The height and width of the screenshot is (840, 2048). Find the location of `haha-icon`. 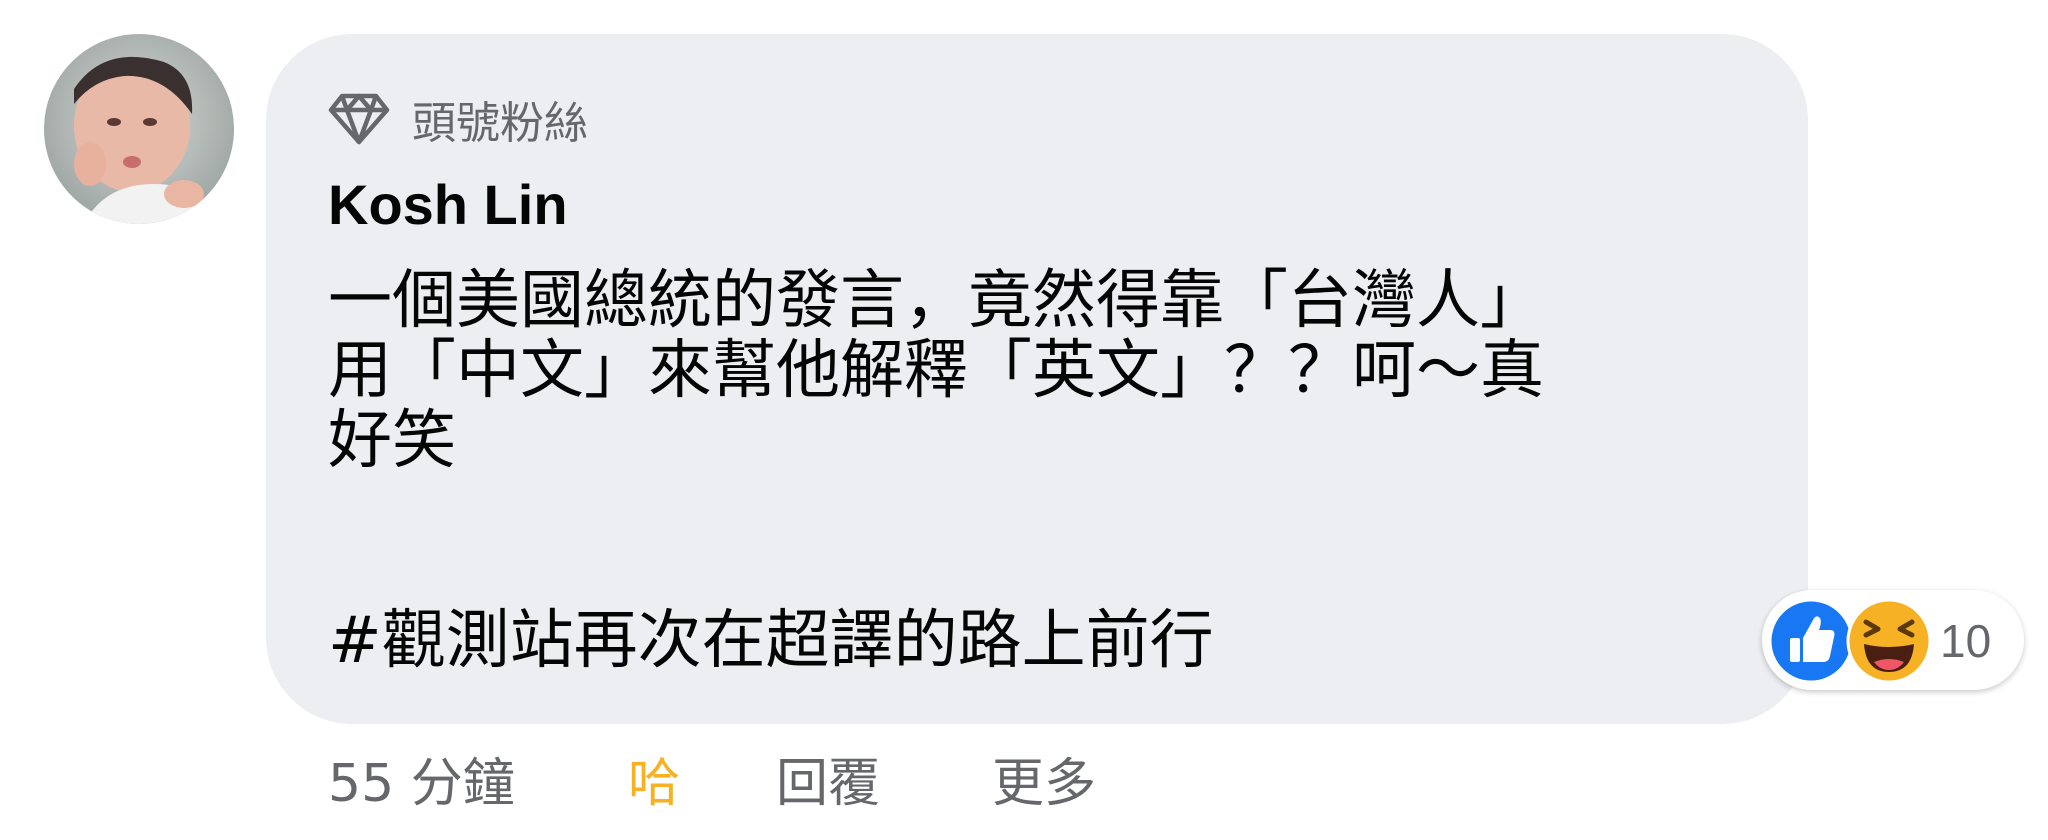

haha-icon is located at coordinates (1889, 641).